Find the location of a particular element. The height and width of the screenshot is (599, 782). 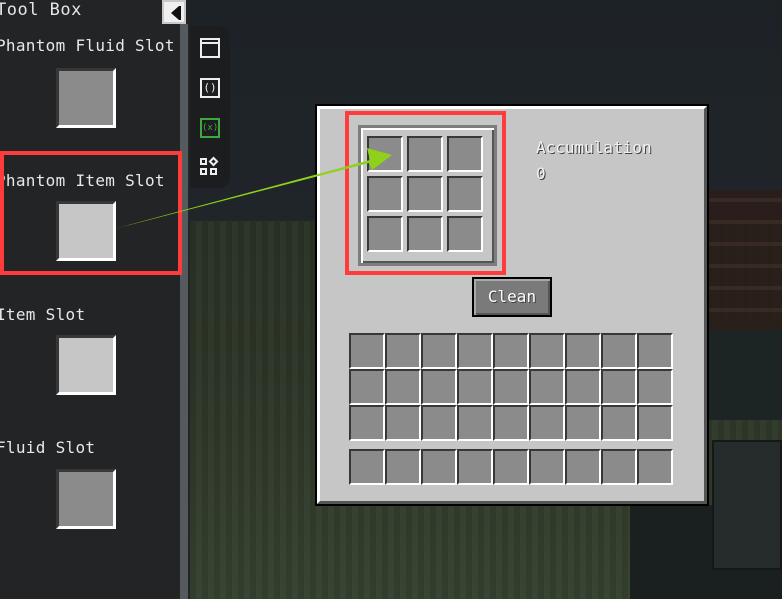

pointer-arrow is located at coordinates (249, 189).